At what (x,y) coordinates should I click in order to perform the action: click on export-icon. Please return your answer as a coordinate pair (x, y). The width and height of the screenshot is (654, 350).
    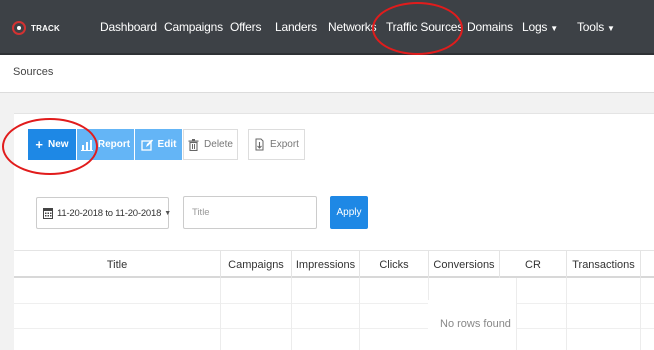
    Looking at the image, I should click on (259, 144).